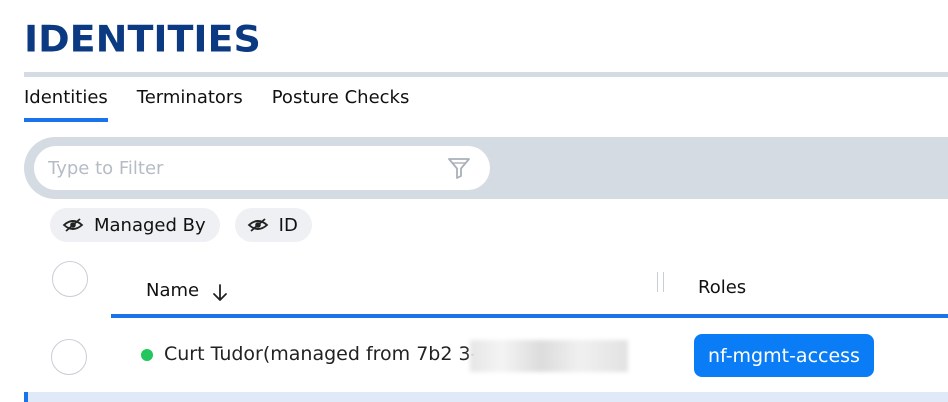 This screenshot has width=948, height=402. What do you see at coordinates (660, 282) in the screenshot?
I see `column-resize-handle` at bounding box center [660, 282].